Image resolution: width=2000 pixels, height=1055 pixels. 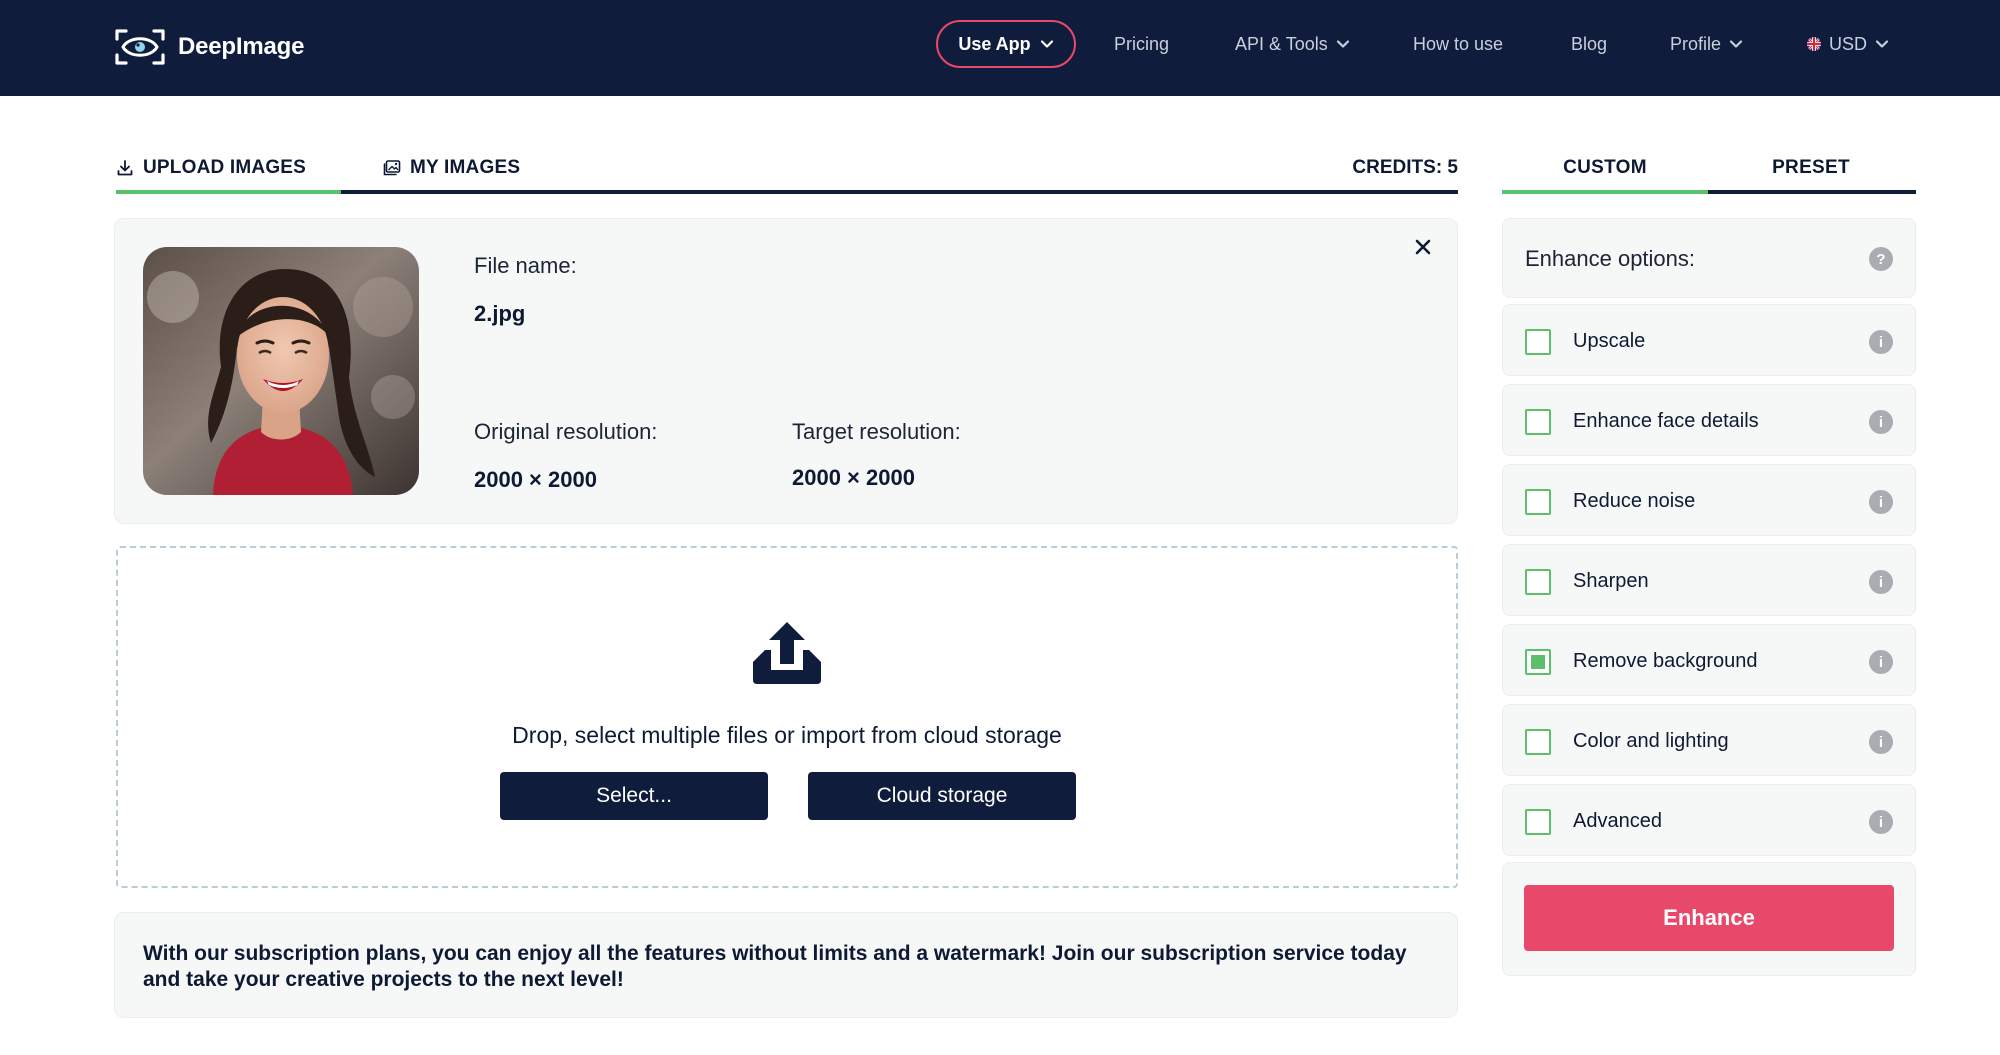 What do you see at coordinates (140, 47) in the screenshot?
I see `eye-scan-icon` at bounding box center [140, 47].